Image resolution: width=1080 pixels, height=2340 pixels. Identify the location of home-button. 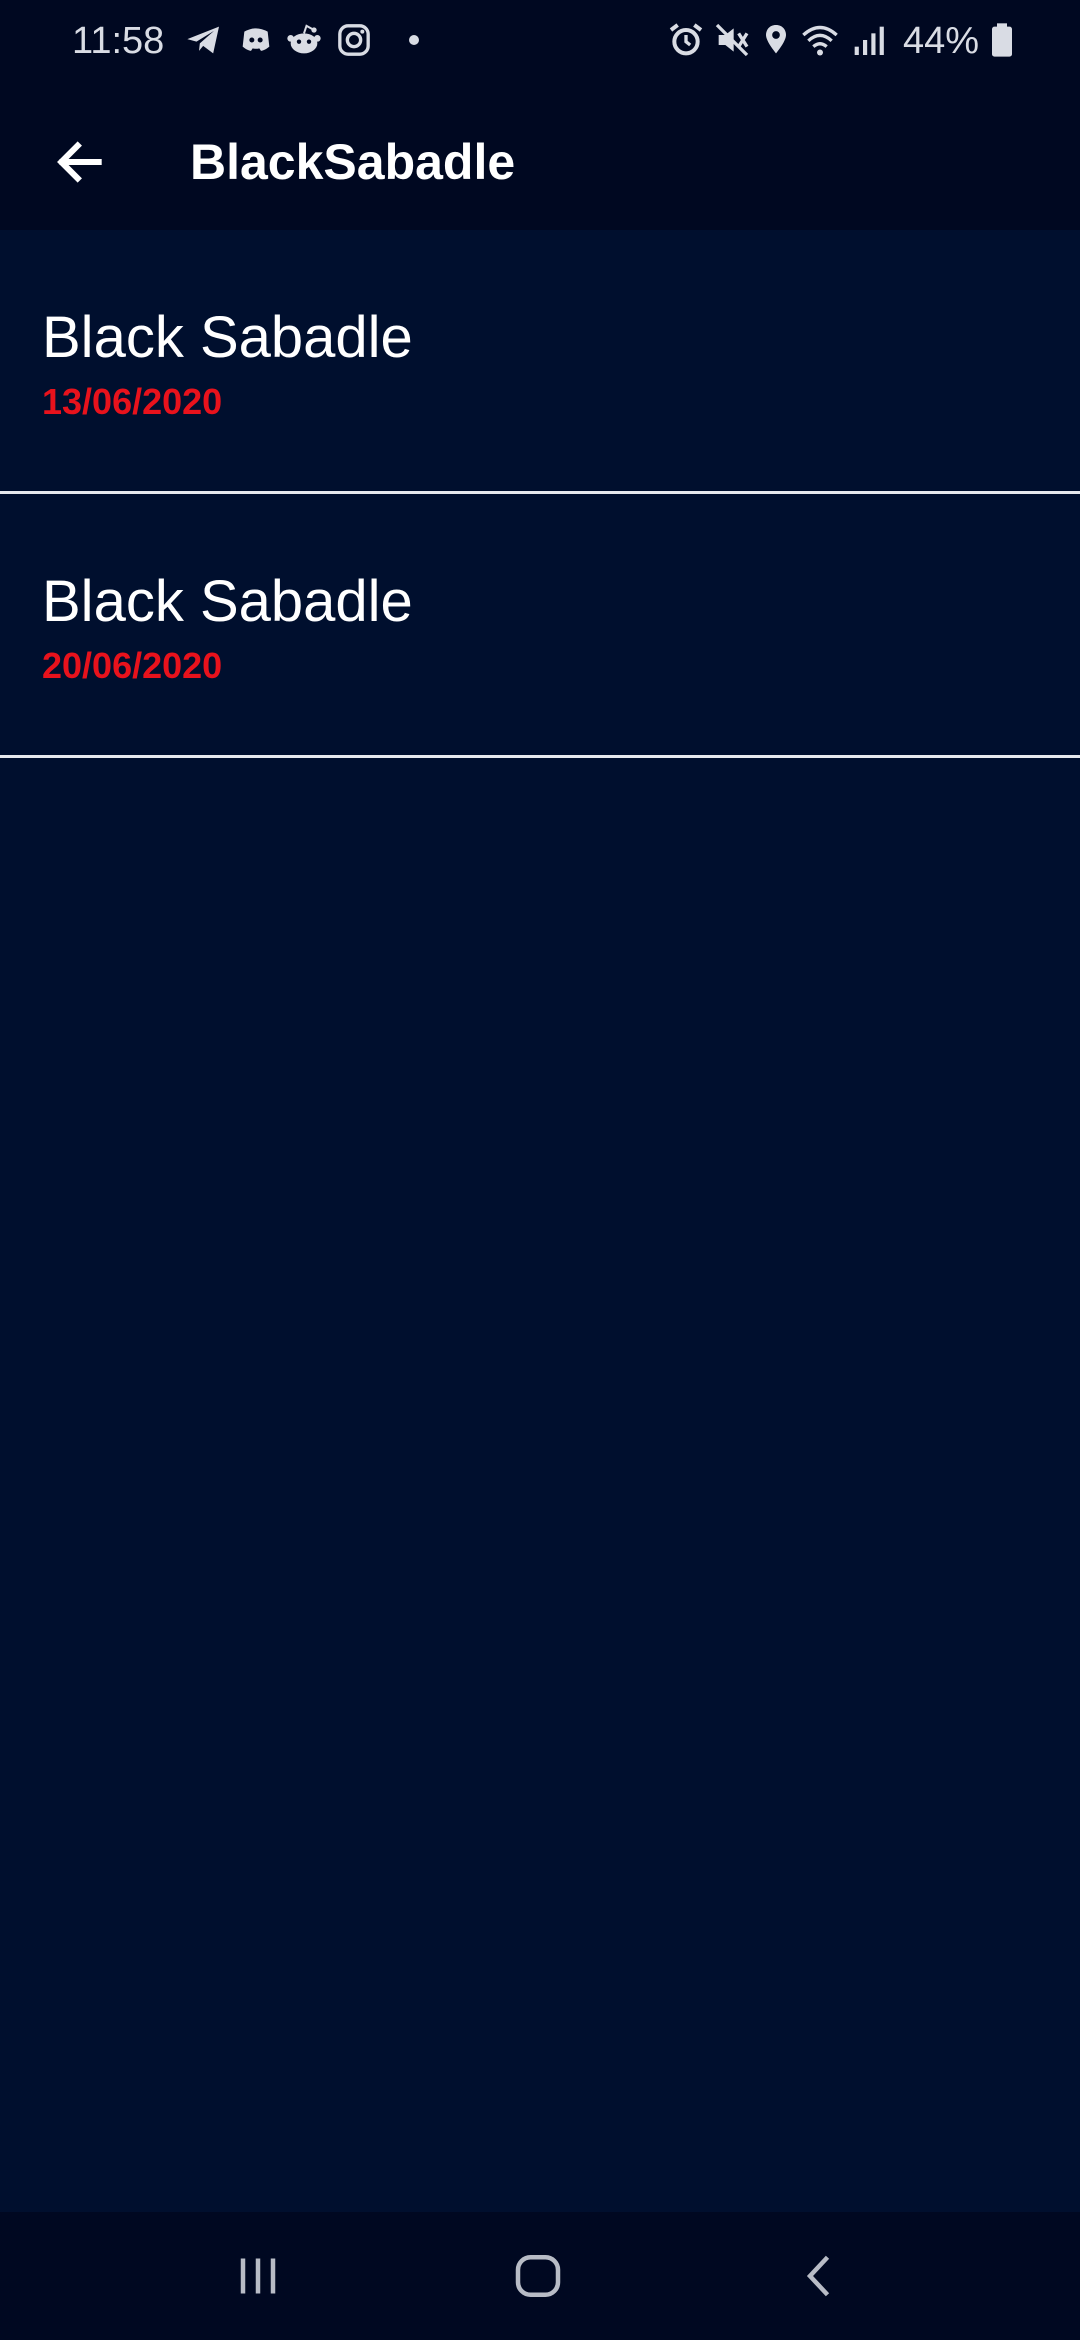
(538, 2276).